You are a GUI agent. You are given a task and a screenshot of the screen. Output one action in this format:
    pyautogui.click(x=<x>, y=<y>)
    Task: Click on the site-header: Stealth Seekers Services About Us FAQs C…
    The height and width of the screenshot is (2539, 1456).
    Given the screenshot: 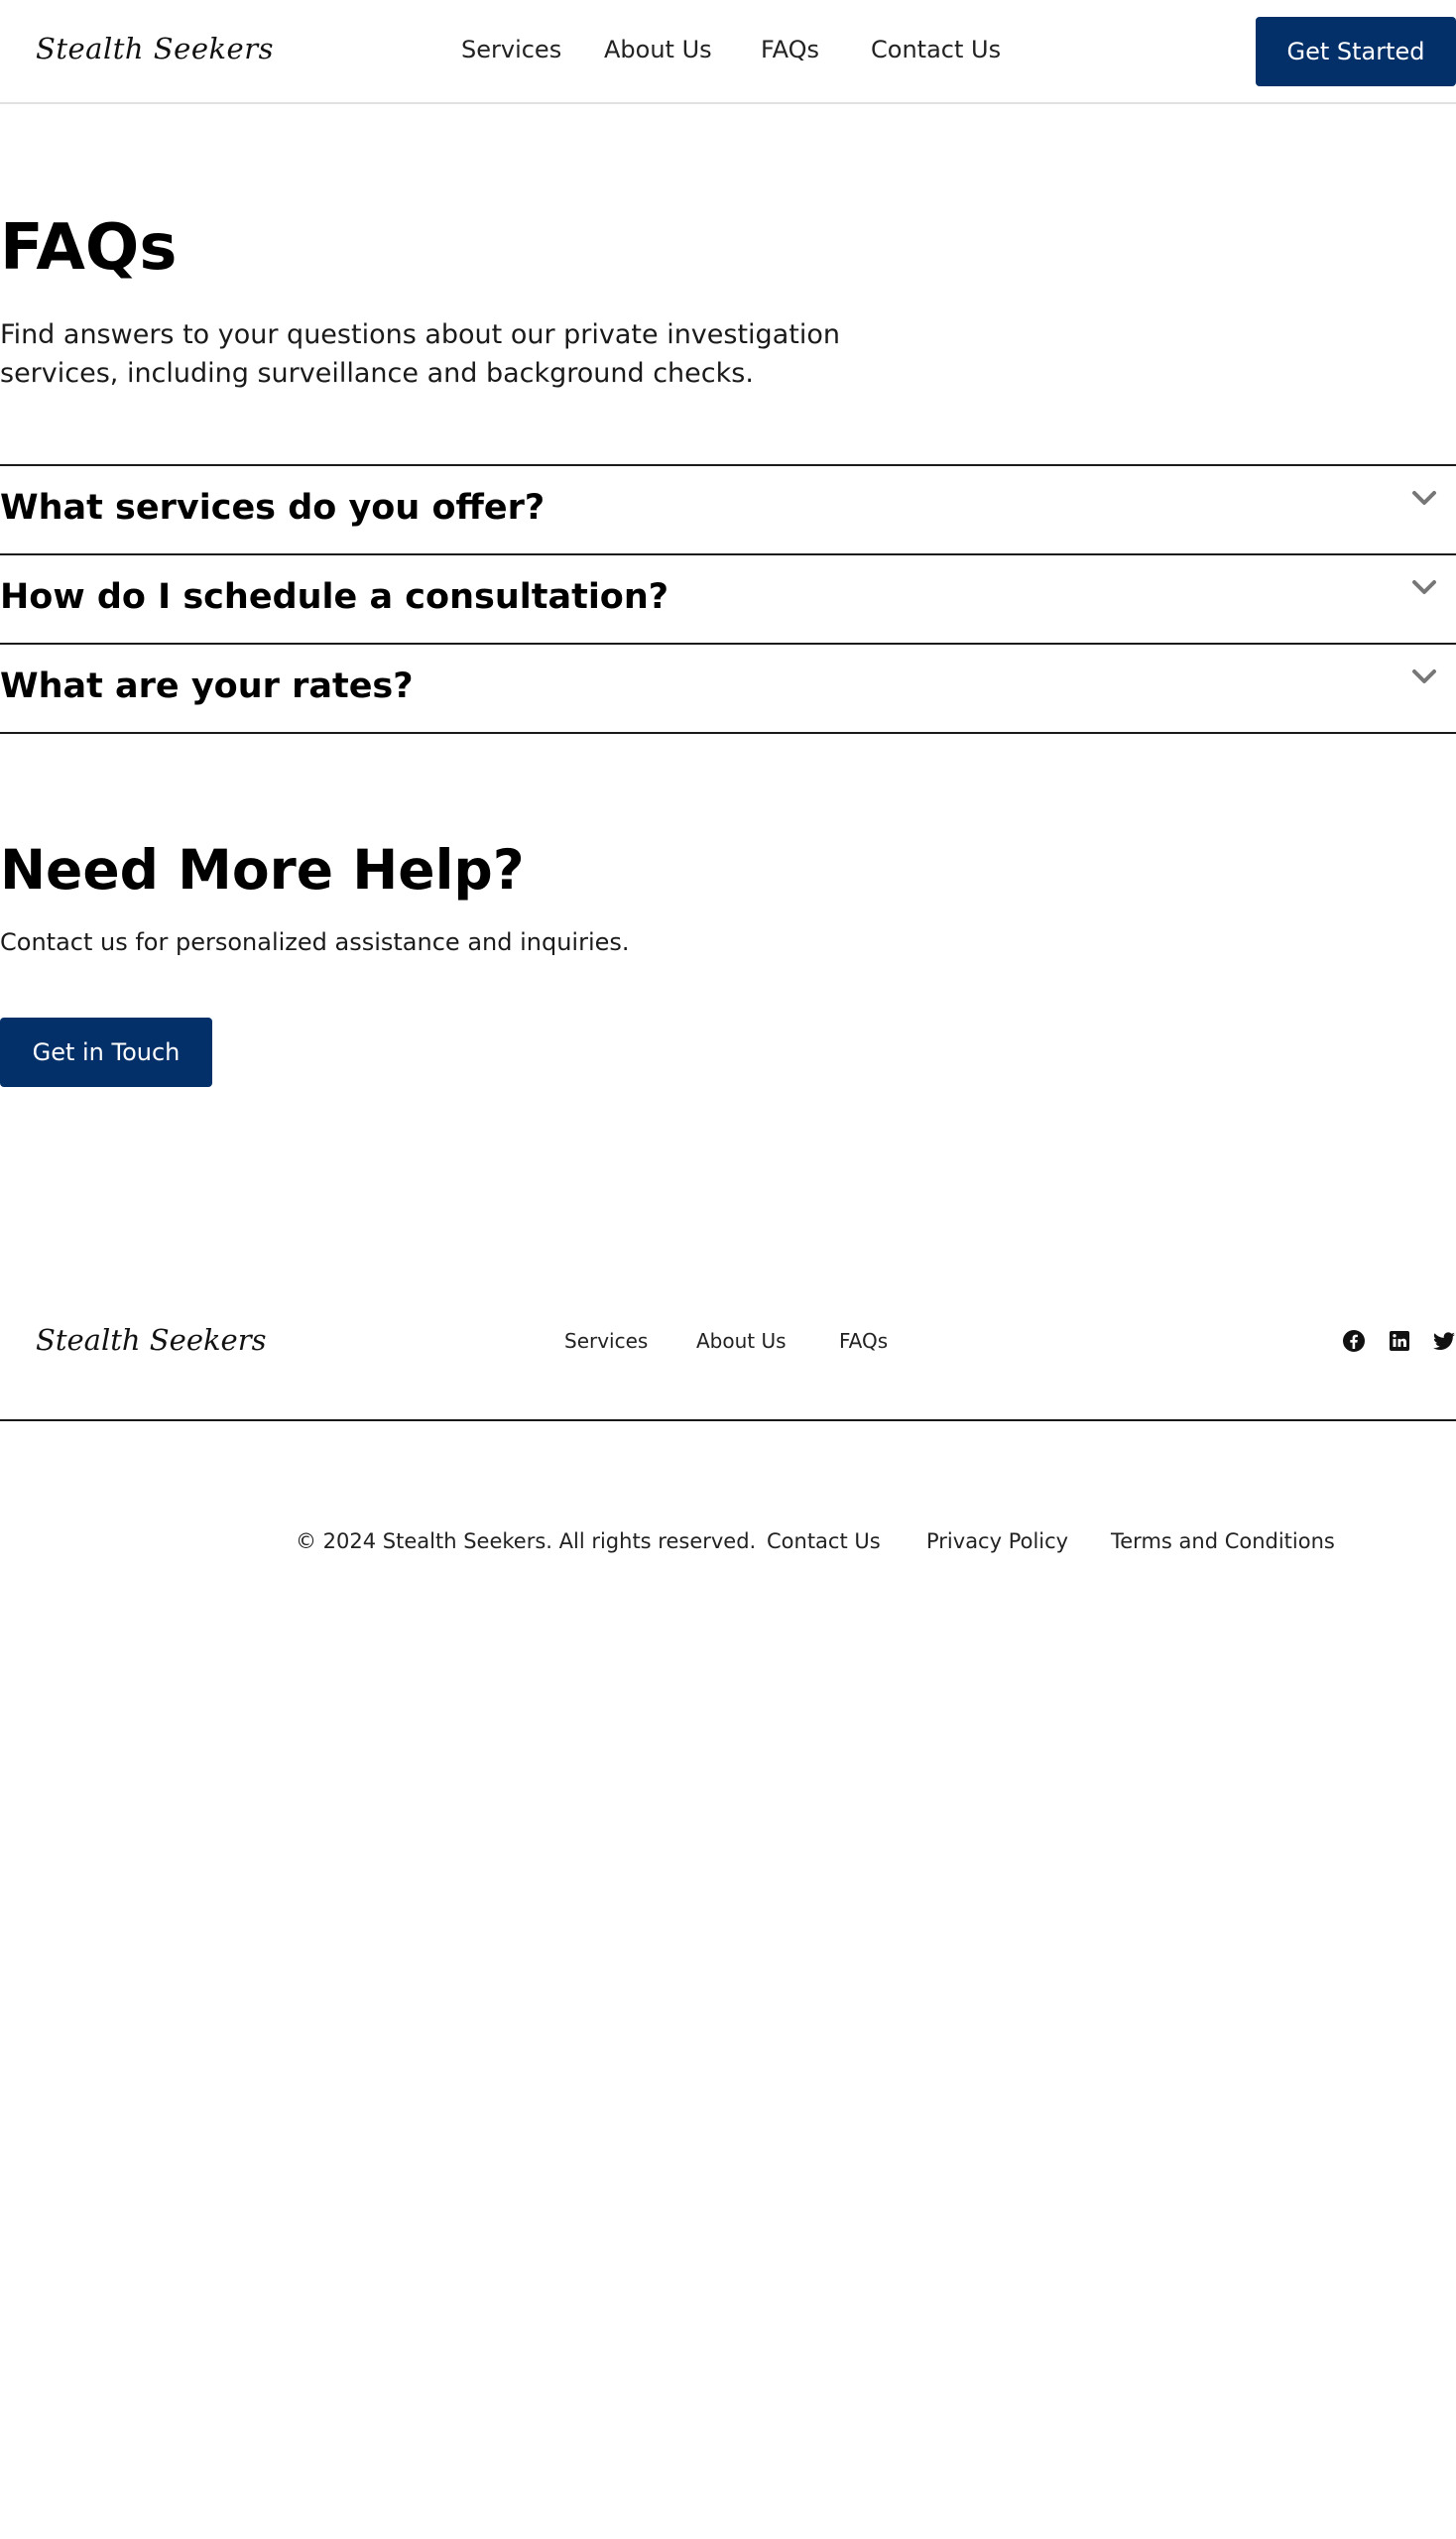 What is the action you would take?
    pyautogui.click(x=728, y=52)
    